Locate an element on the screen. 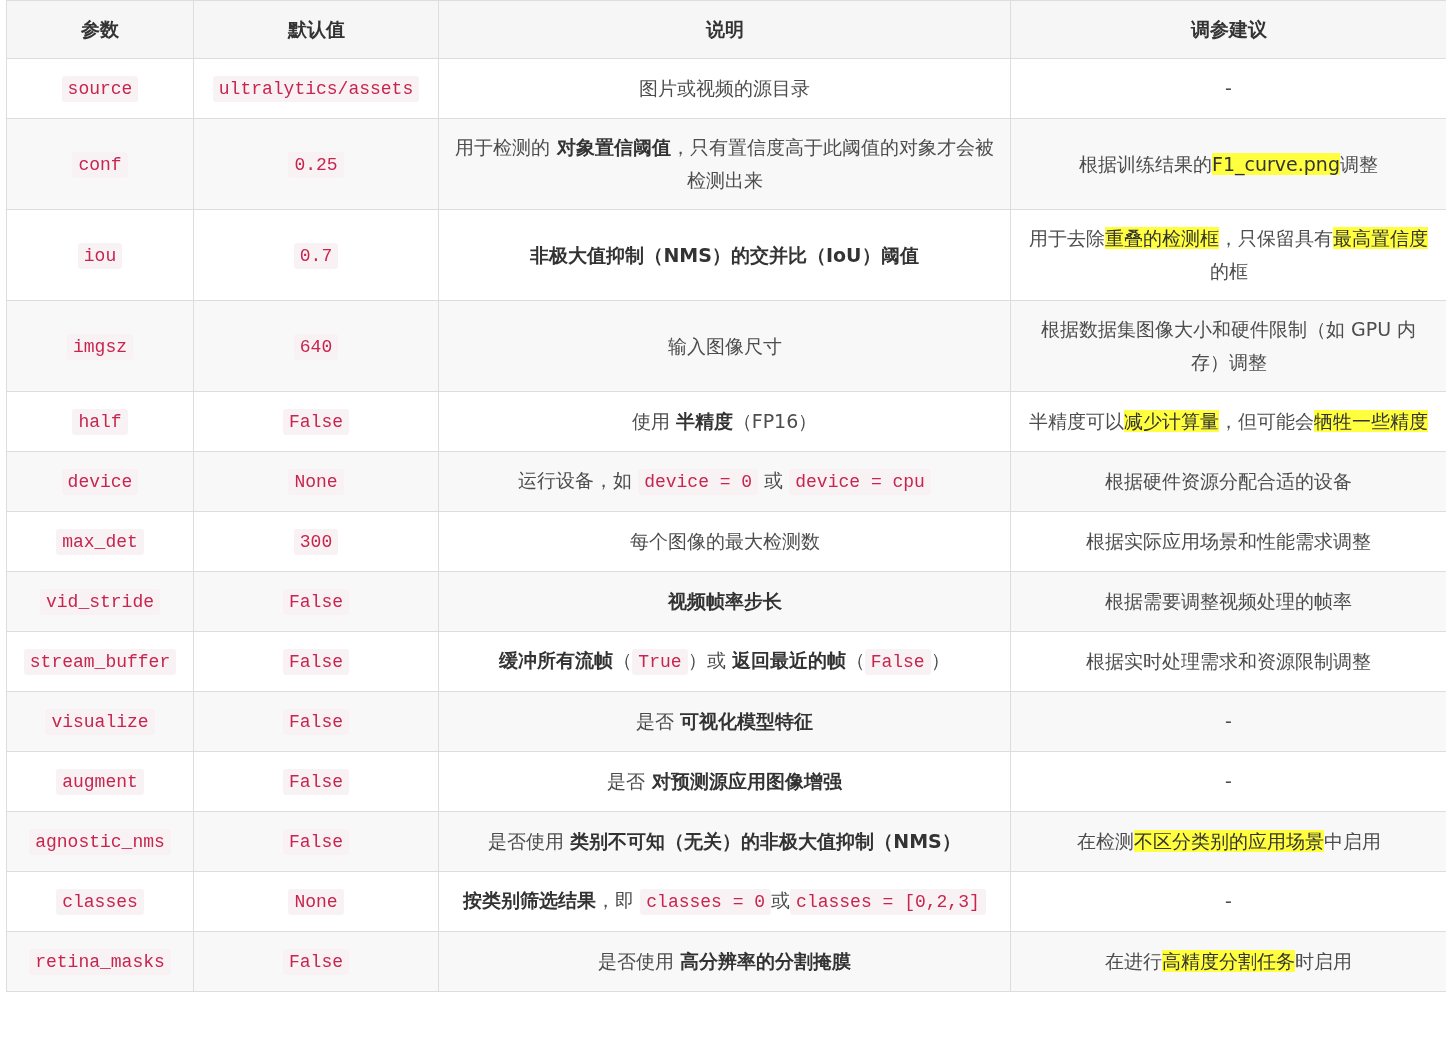  table-cell: classes is located at coordinates (100, 901).